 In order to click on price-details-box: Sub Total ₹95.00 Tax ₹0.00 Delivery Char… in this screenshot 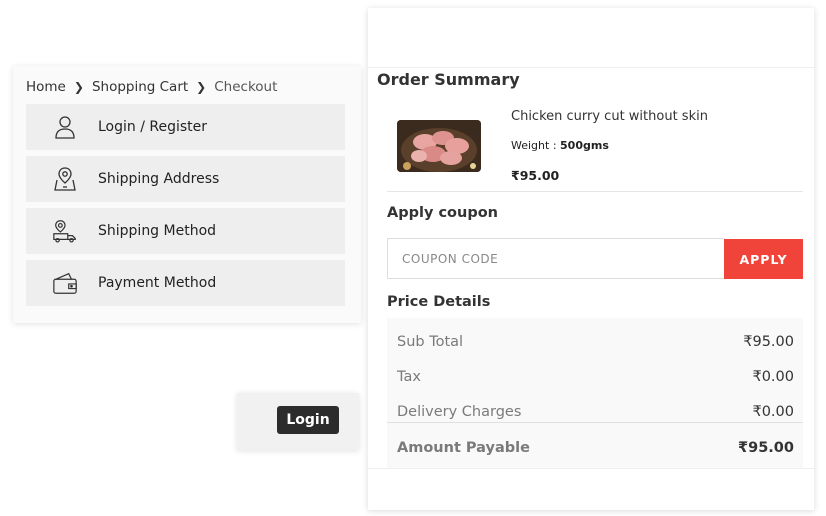, I will do `click(595, 393)`.